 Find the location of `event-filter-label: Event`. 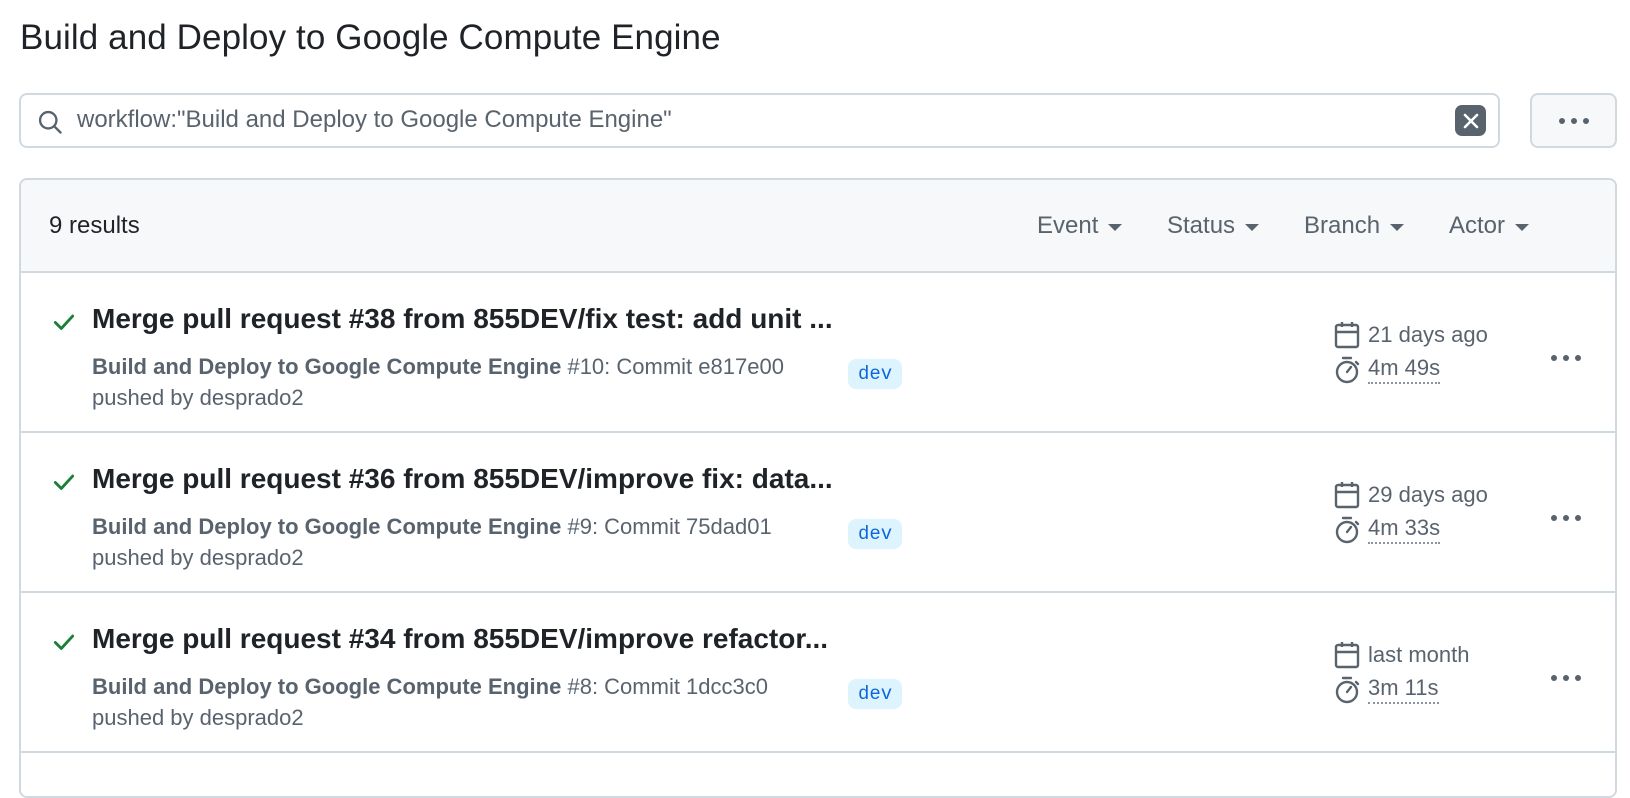

event-filter-label: Event is located at coordinates (1068, 225).